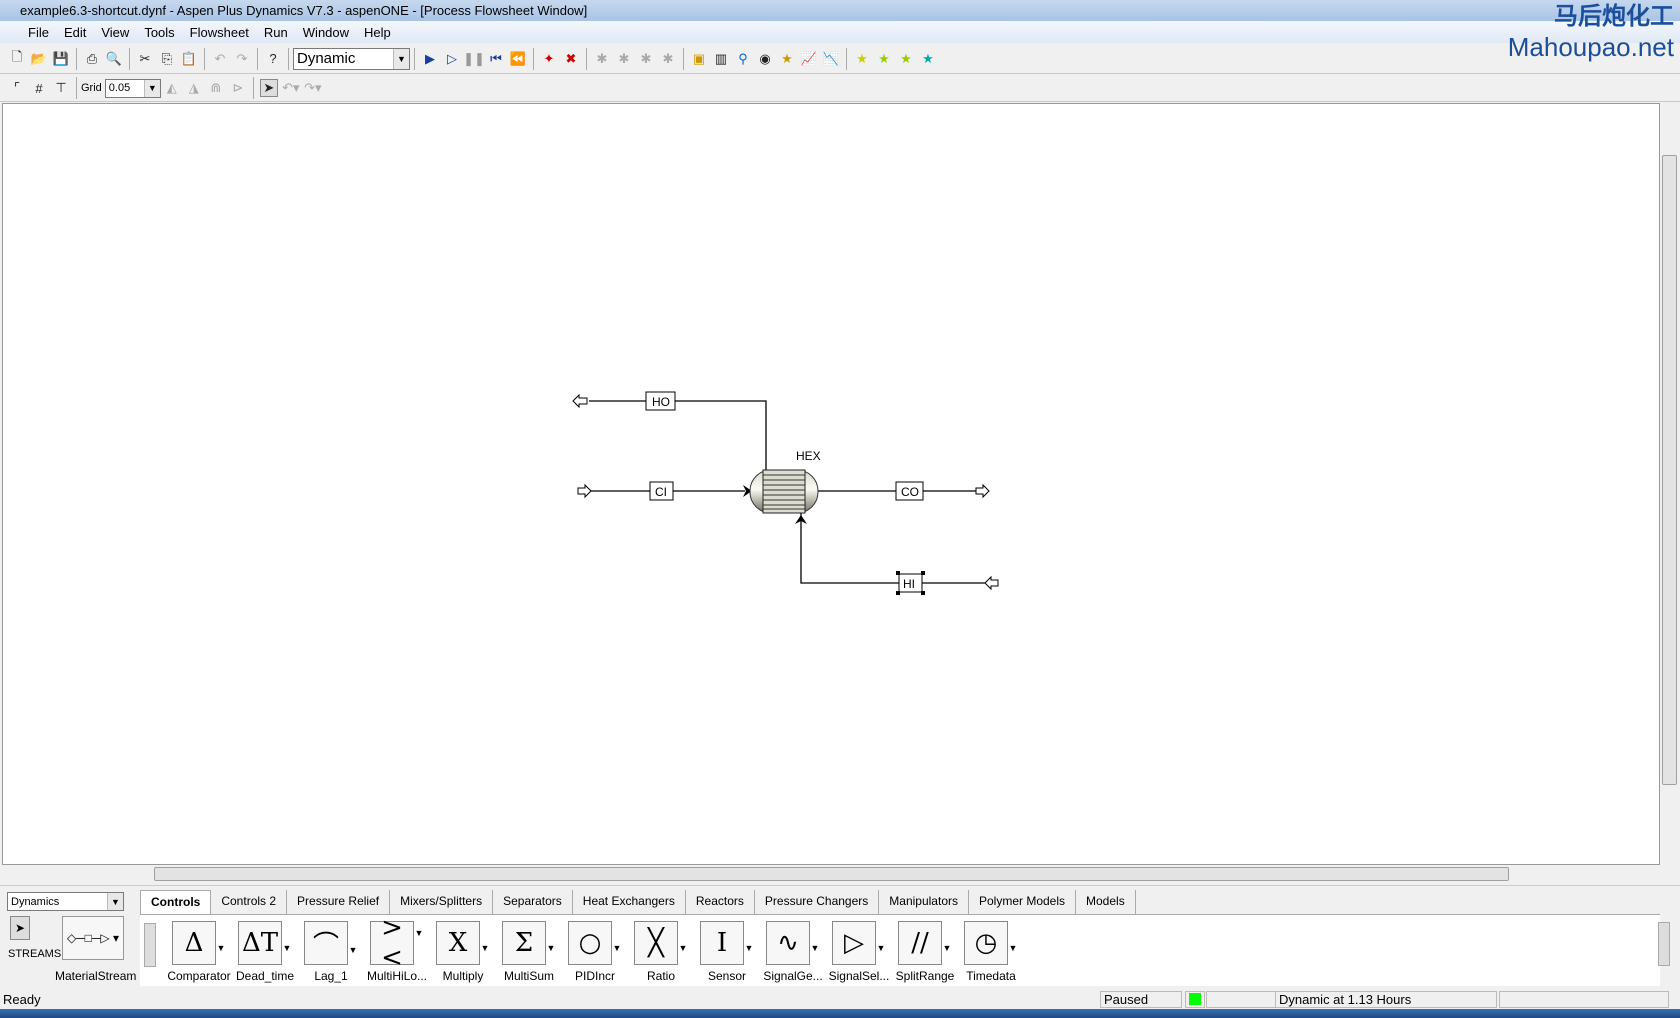  I want to click on model-multiply: X ▼ Multiply, so click(463, 952).